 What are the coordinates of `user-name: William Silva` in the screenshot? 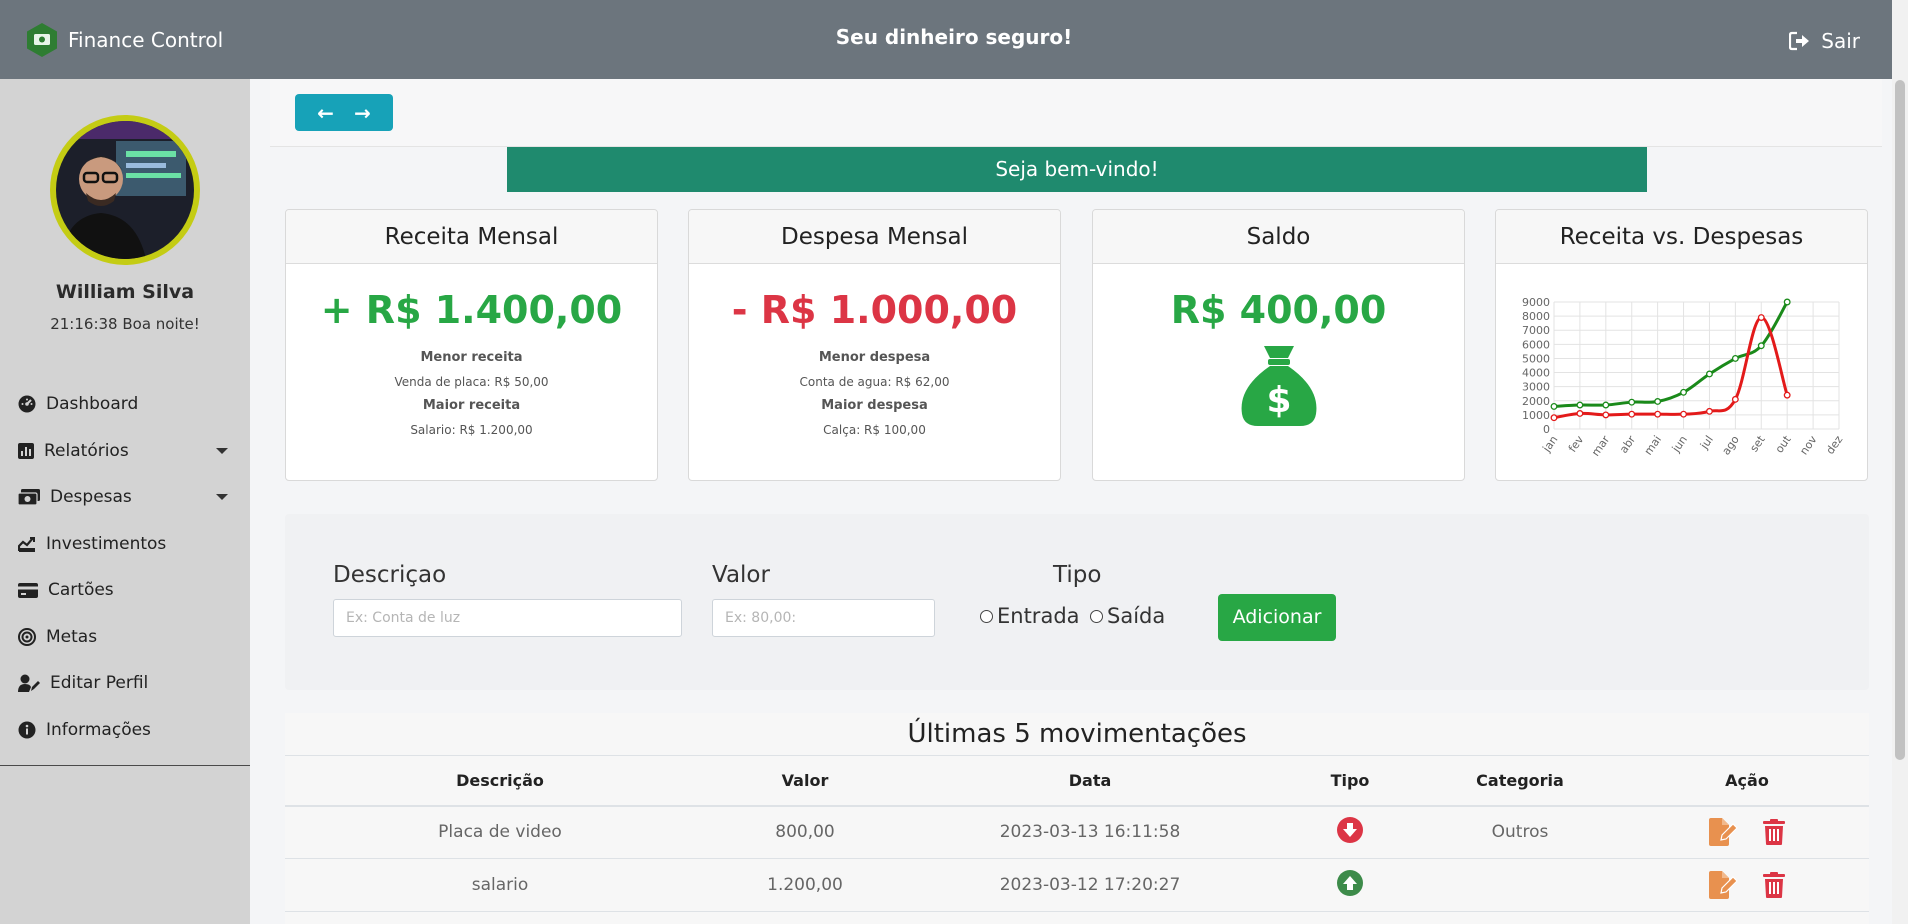 It's located at (125, 292).